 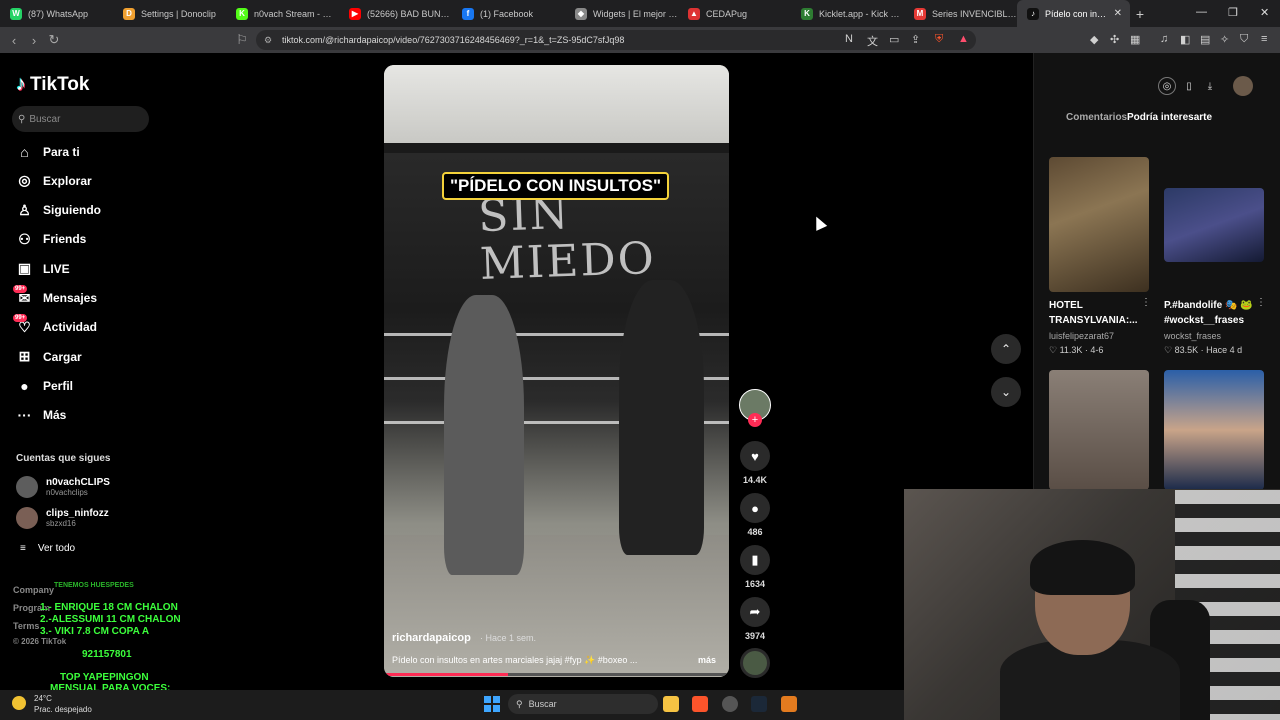 I want to click on translate-icon: 文, so click(x=872, y=41).